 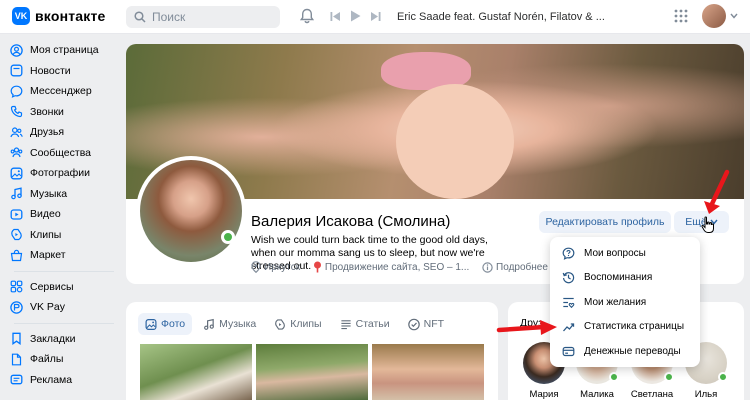 What do you see at coordinates (615, 253) in the screenshot?
I see `dropdown-item-label: Мои вопросы` at bounding box center [615, 253].